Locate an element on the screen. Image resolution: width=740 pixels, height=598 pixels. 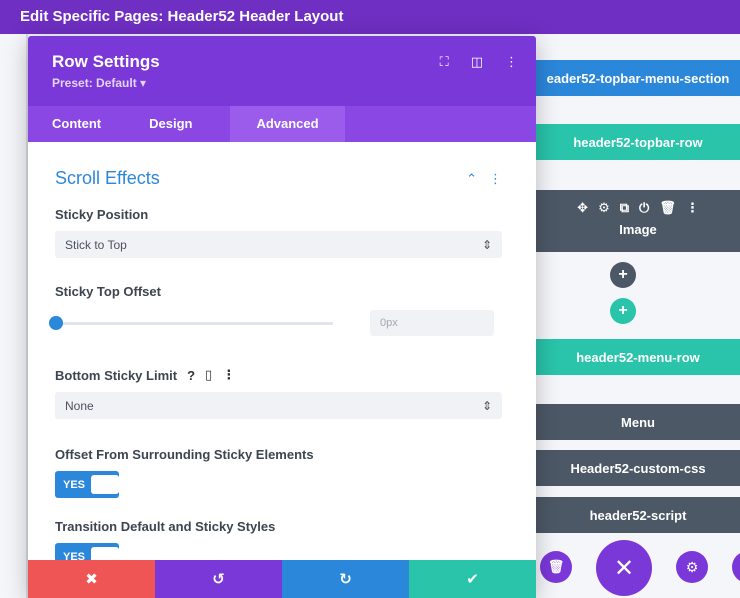
move-icon: ✥ is located at coordinates (582, 208).